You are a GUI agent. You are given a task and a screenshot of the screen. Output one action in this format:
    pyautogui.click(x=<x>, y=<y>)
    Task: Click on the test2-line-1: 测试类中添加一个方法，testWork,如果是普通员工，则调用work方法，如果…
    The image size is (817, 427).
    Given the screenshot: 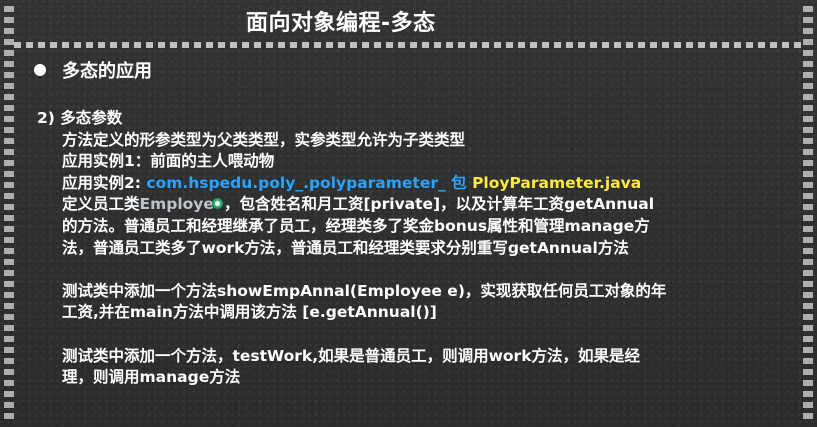 What is the action you would take?
    pyautogui.click(x=351, y=355)
    